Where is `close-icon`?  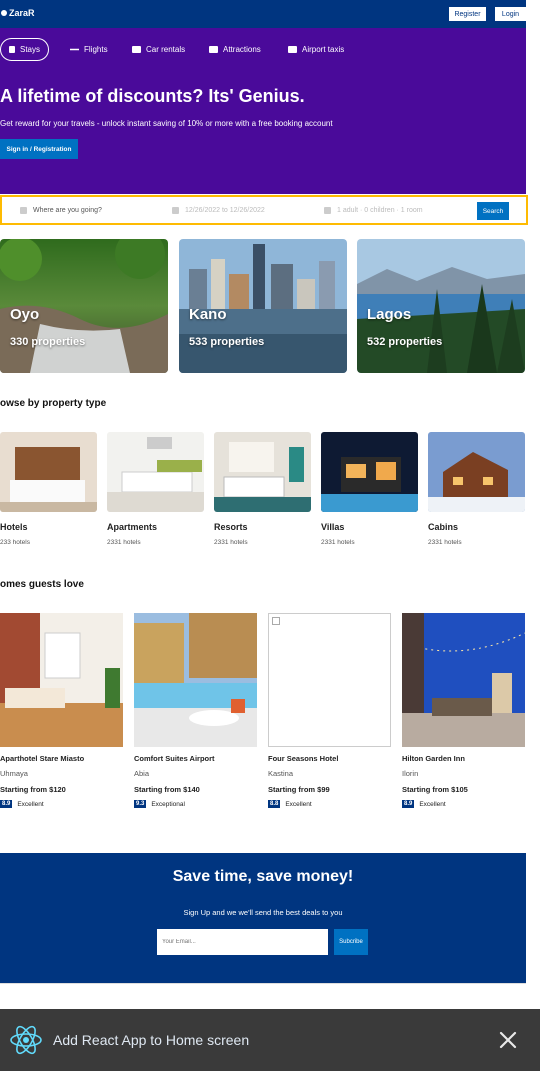 close-icon is located at coordinates (508, 1040).